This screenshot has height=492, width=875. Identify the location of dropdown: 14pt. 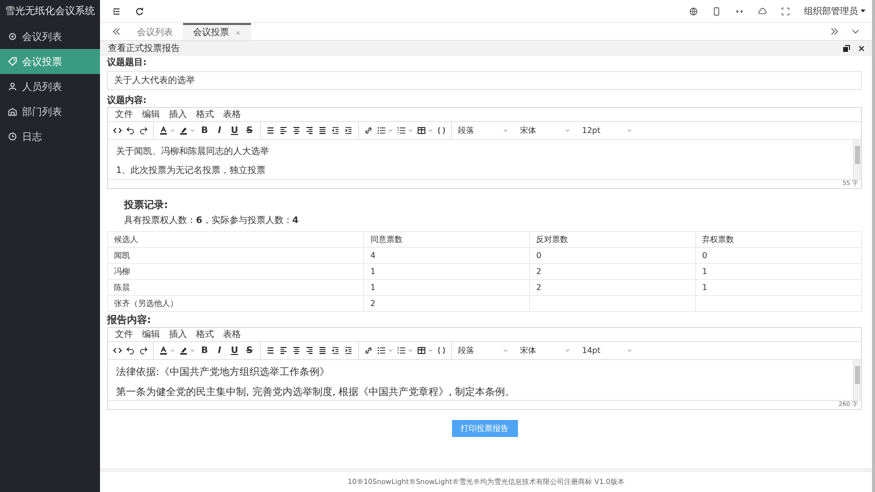
(607, 350).